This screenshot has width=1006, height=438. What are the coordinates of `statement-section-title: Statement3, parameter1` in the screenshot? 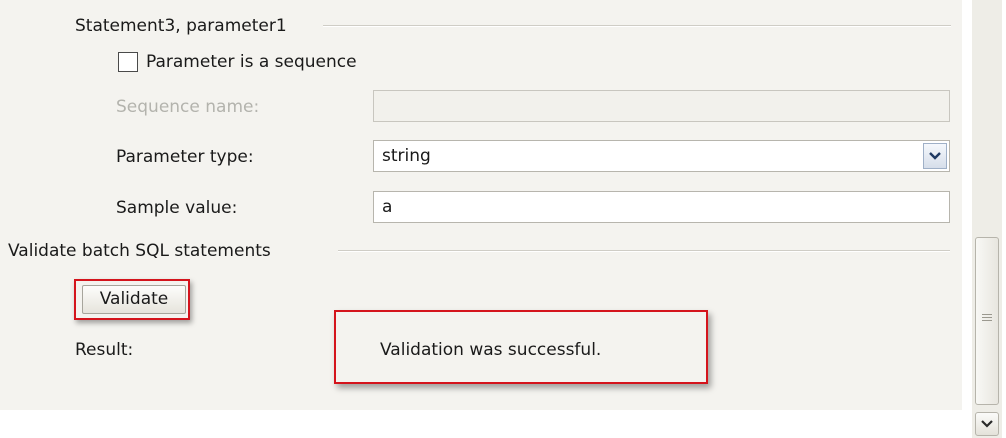 It's located at (181, 26).